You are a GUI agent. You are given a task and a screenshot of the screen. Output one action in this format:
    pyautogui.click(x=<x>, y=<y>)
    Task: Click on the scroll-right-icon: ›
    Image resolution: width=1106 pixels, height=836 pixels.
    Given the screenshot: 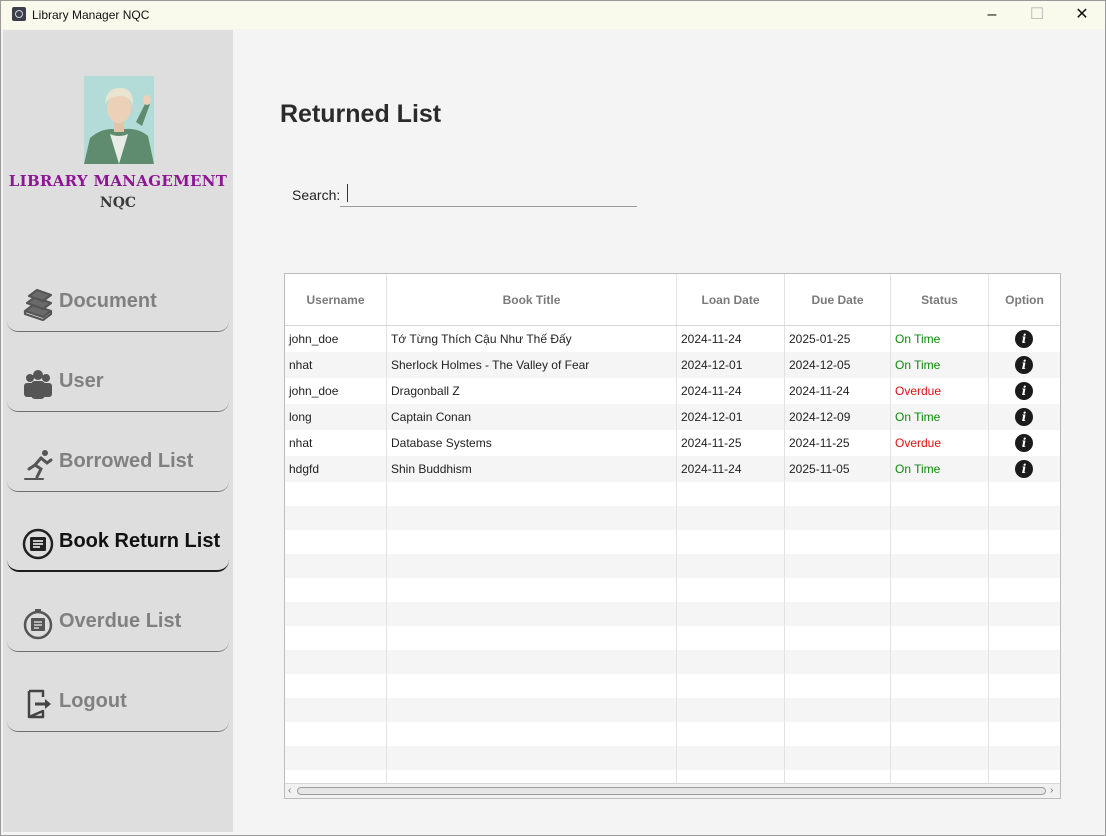 What is the action you would take?
    pyautogui.click(x=1051, y=790)
    